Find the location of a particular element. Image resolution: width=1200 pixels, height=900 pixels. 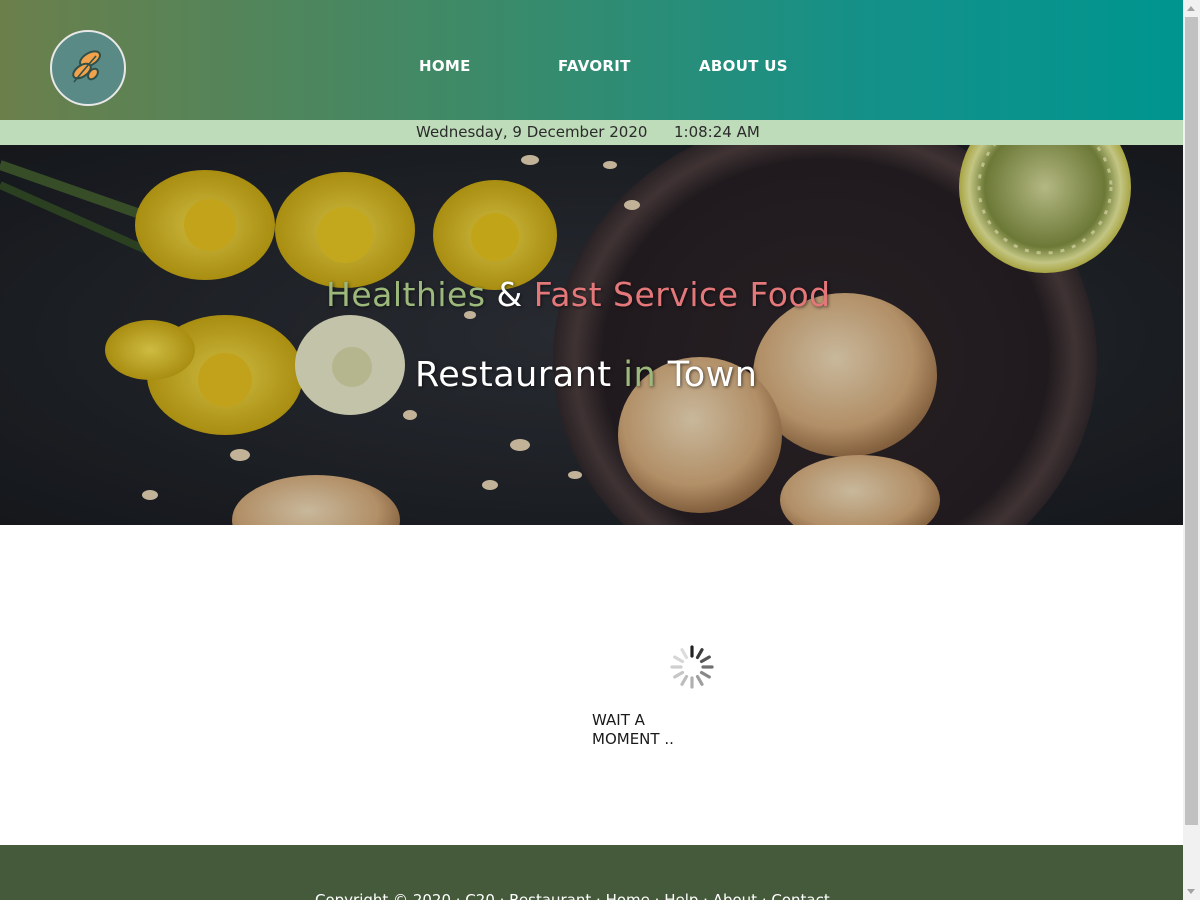

page-scrollbar is located at coordinates (1191, 450).